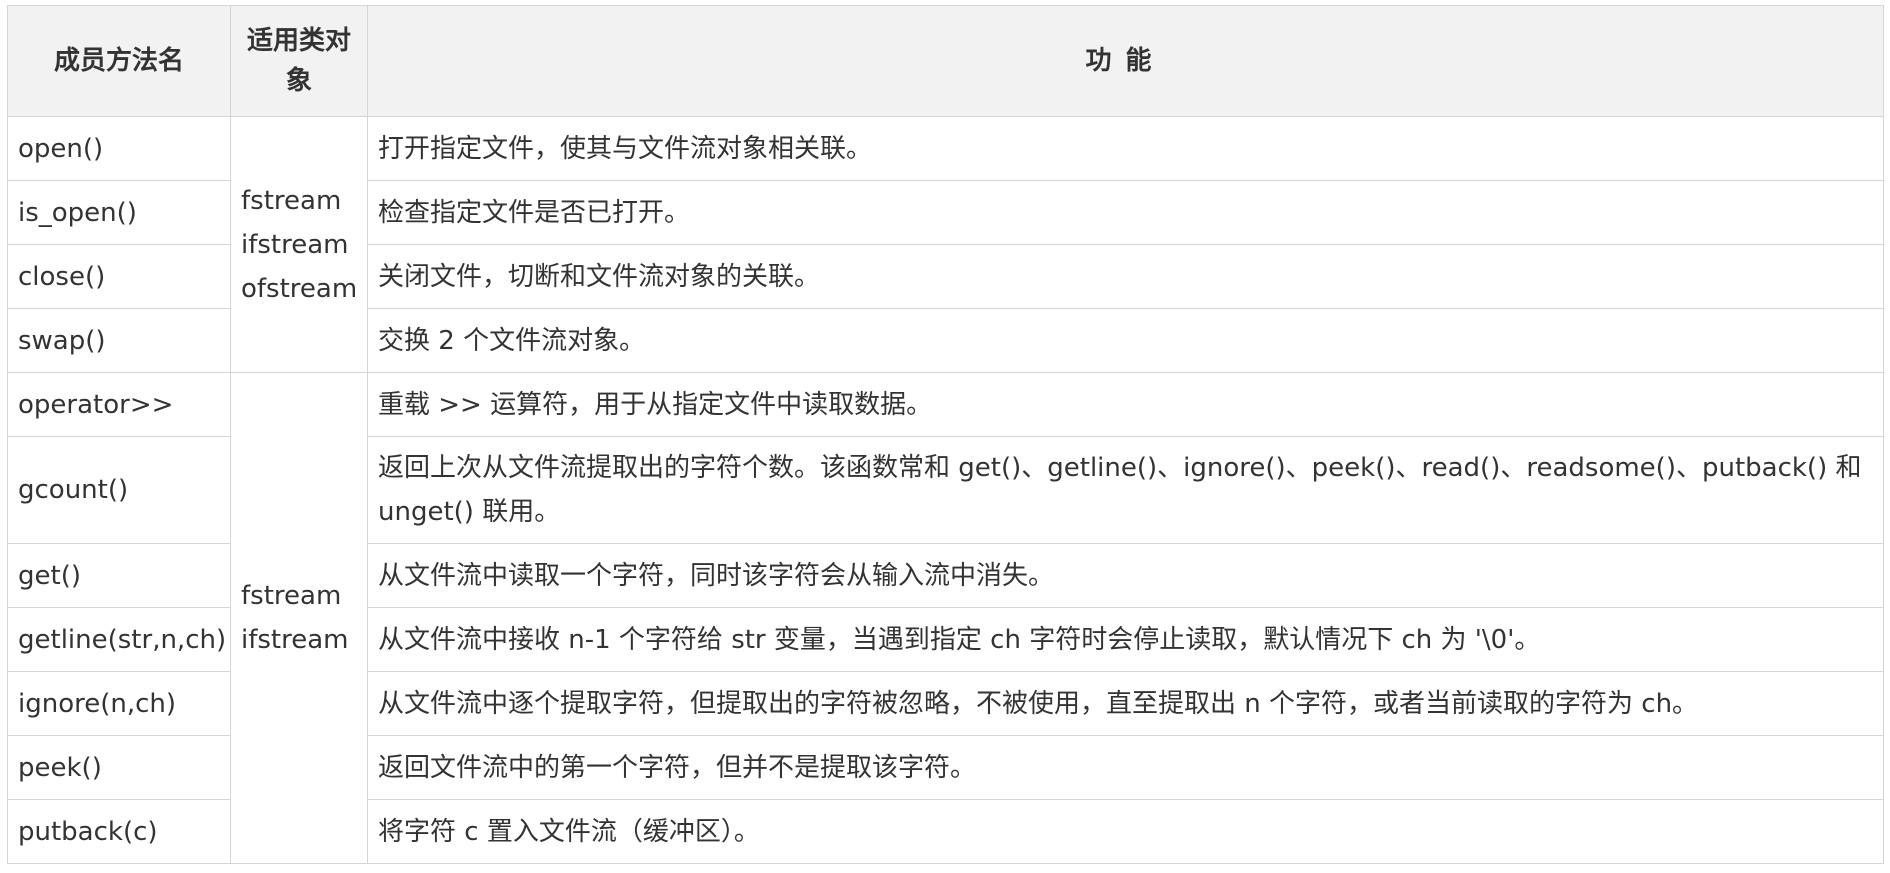 Image resolution: width=1890 pixels, height=873 pixels. Describe the element at coordinates (119, 212) in the screenshot. I see `method-cell: is_open()` at that location.